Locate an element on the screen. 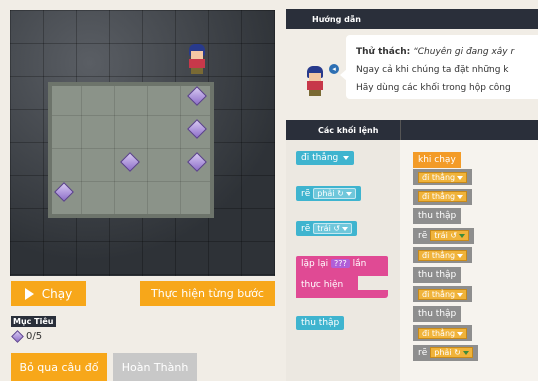 The width and height of the screenshot is (538, 381). run-button: Chạy is located at coordinates (48, 293).